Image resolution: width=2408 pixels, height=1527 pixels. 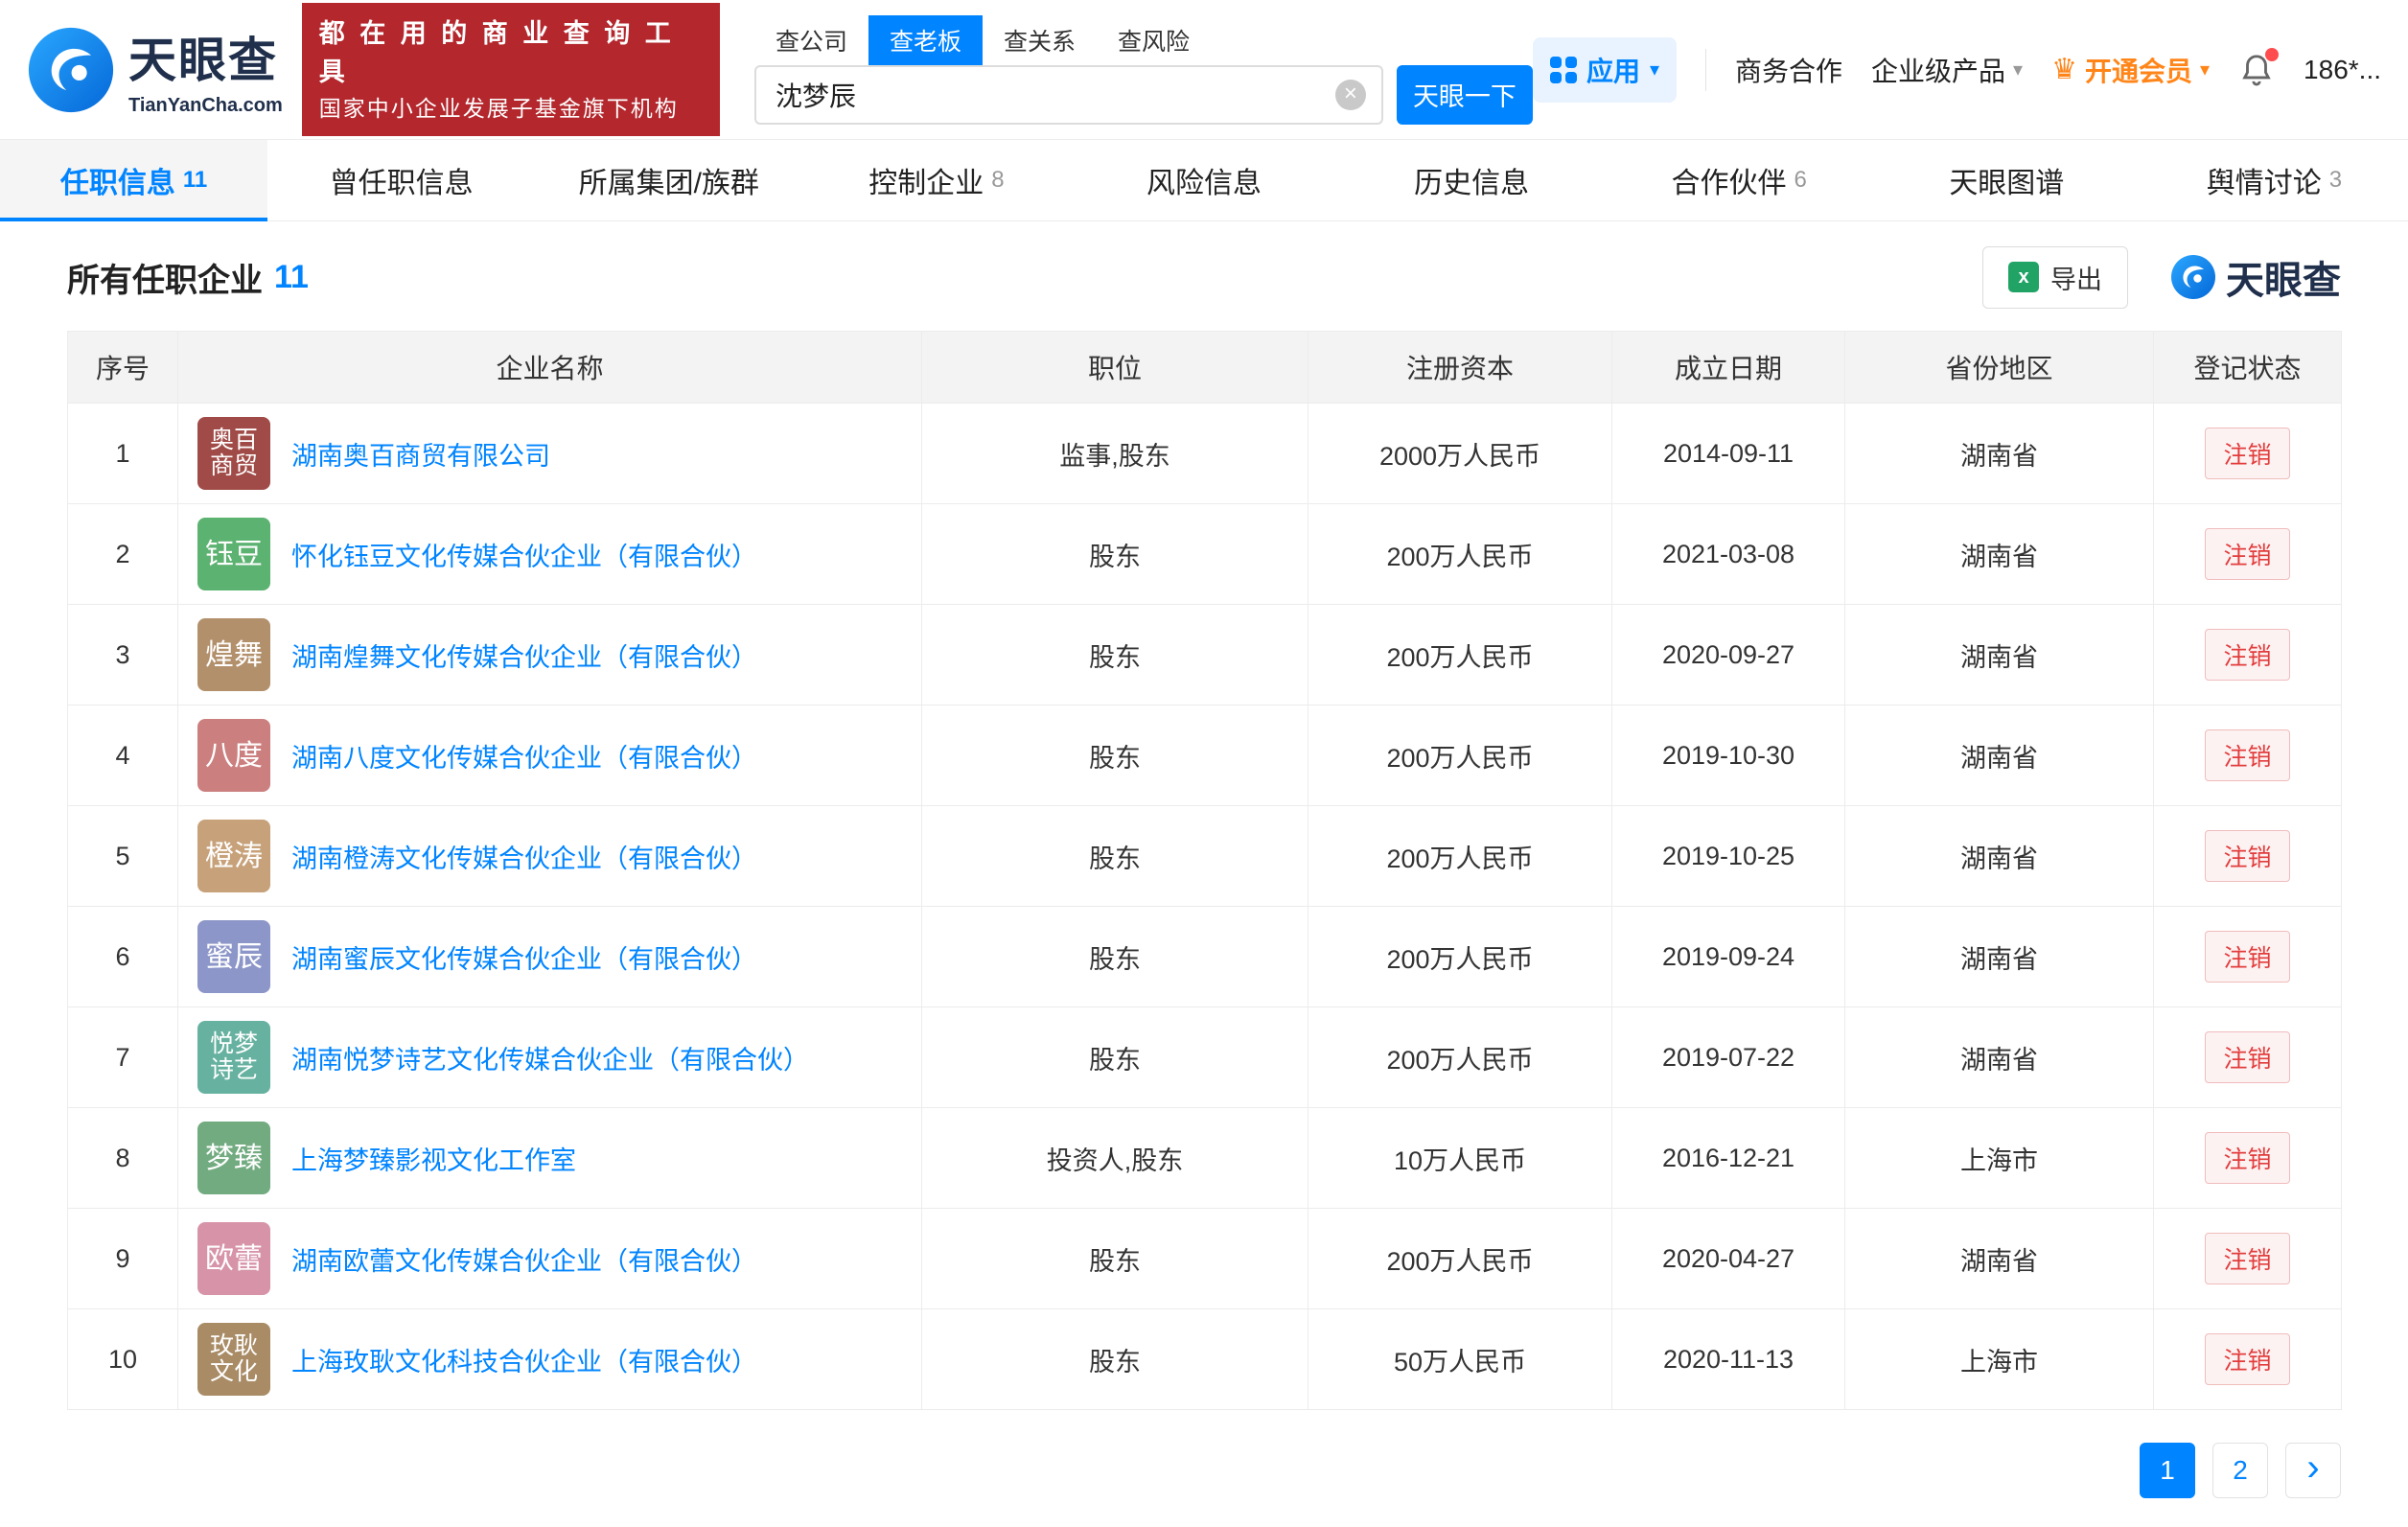 I want to click on tab: 舆情讨论 3, so click(x=2274, y=180).